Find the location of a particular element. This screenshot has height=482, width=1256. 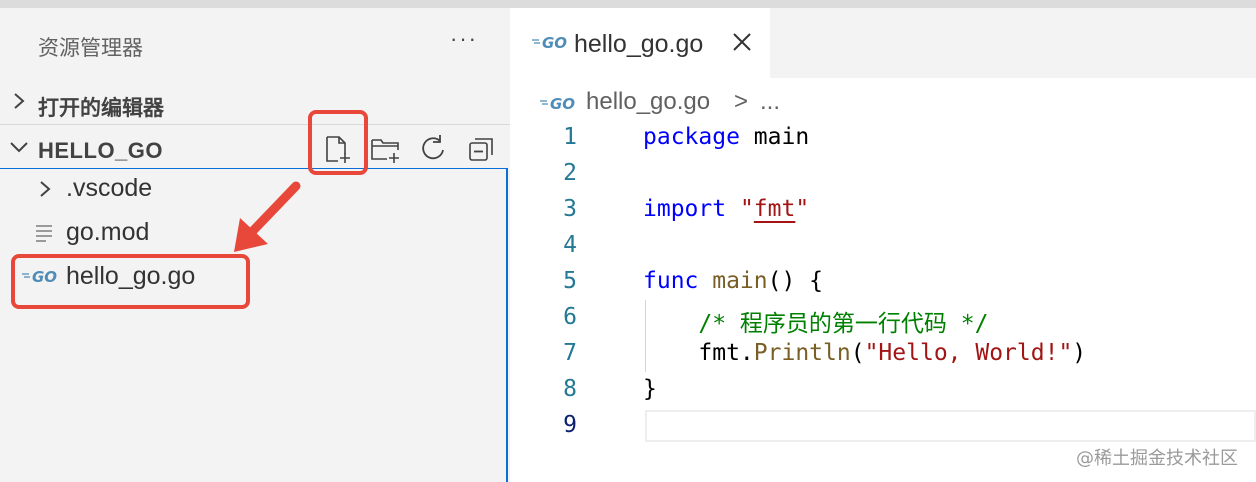

comment-token: /* 程序员的第一行代码 */ is located at coordinates (816, 324).